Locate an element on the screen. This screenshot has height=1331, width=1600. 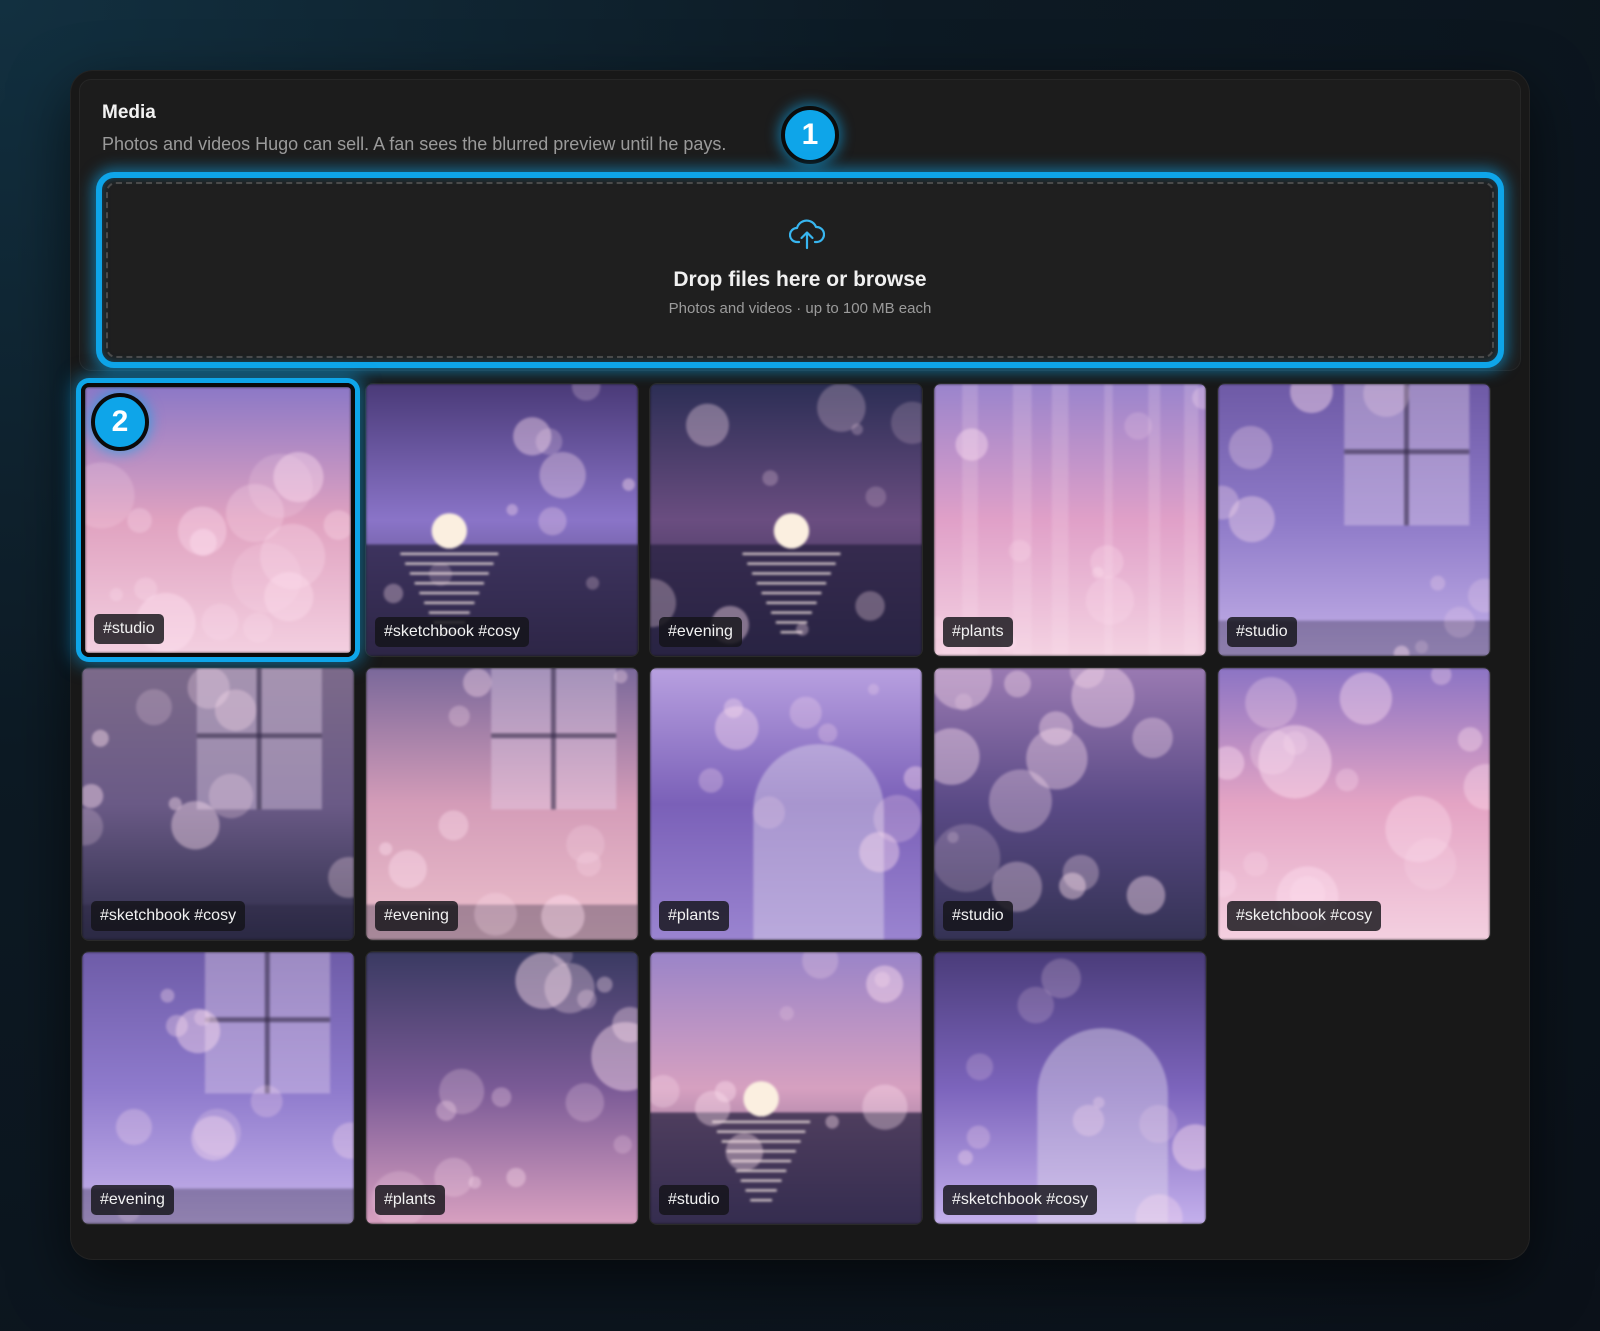
callout-badge-1: 1 is located at coordinates (810, 135).